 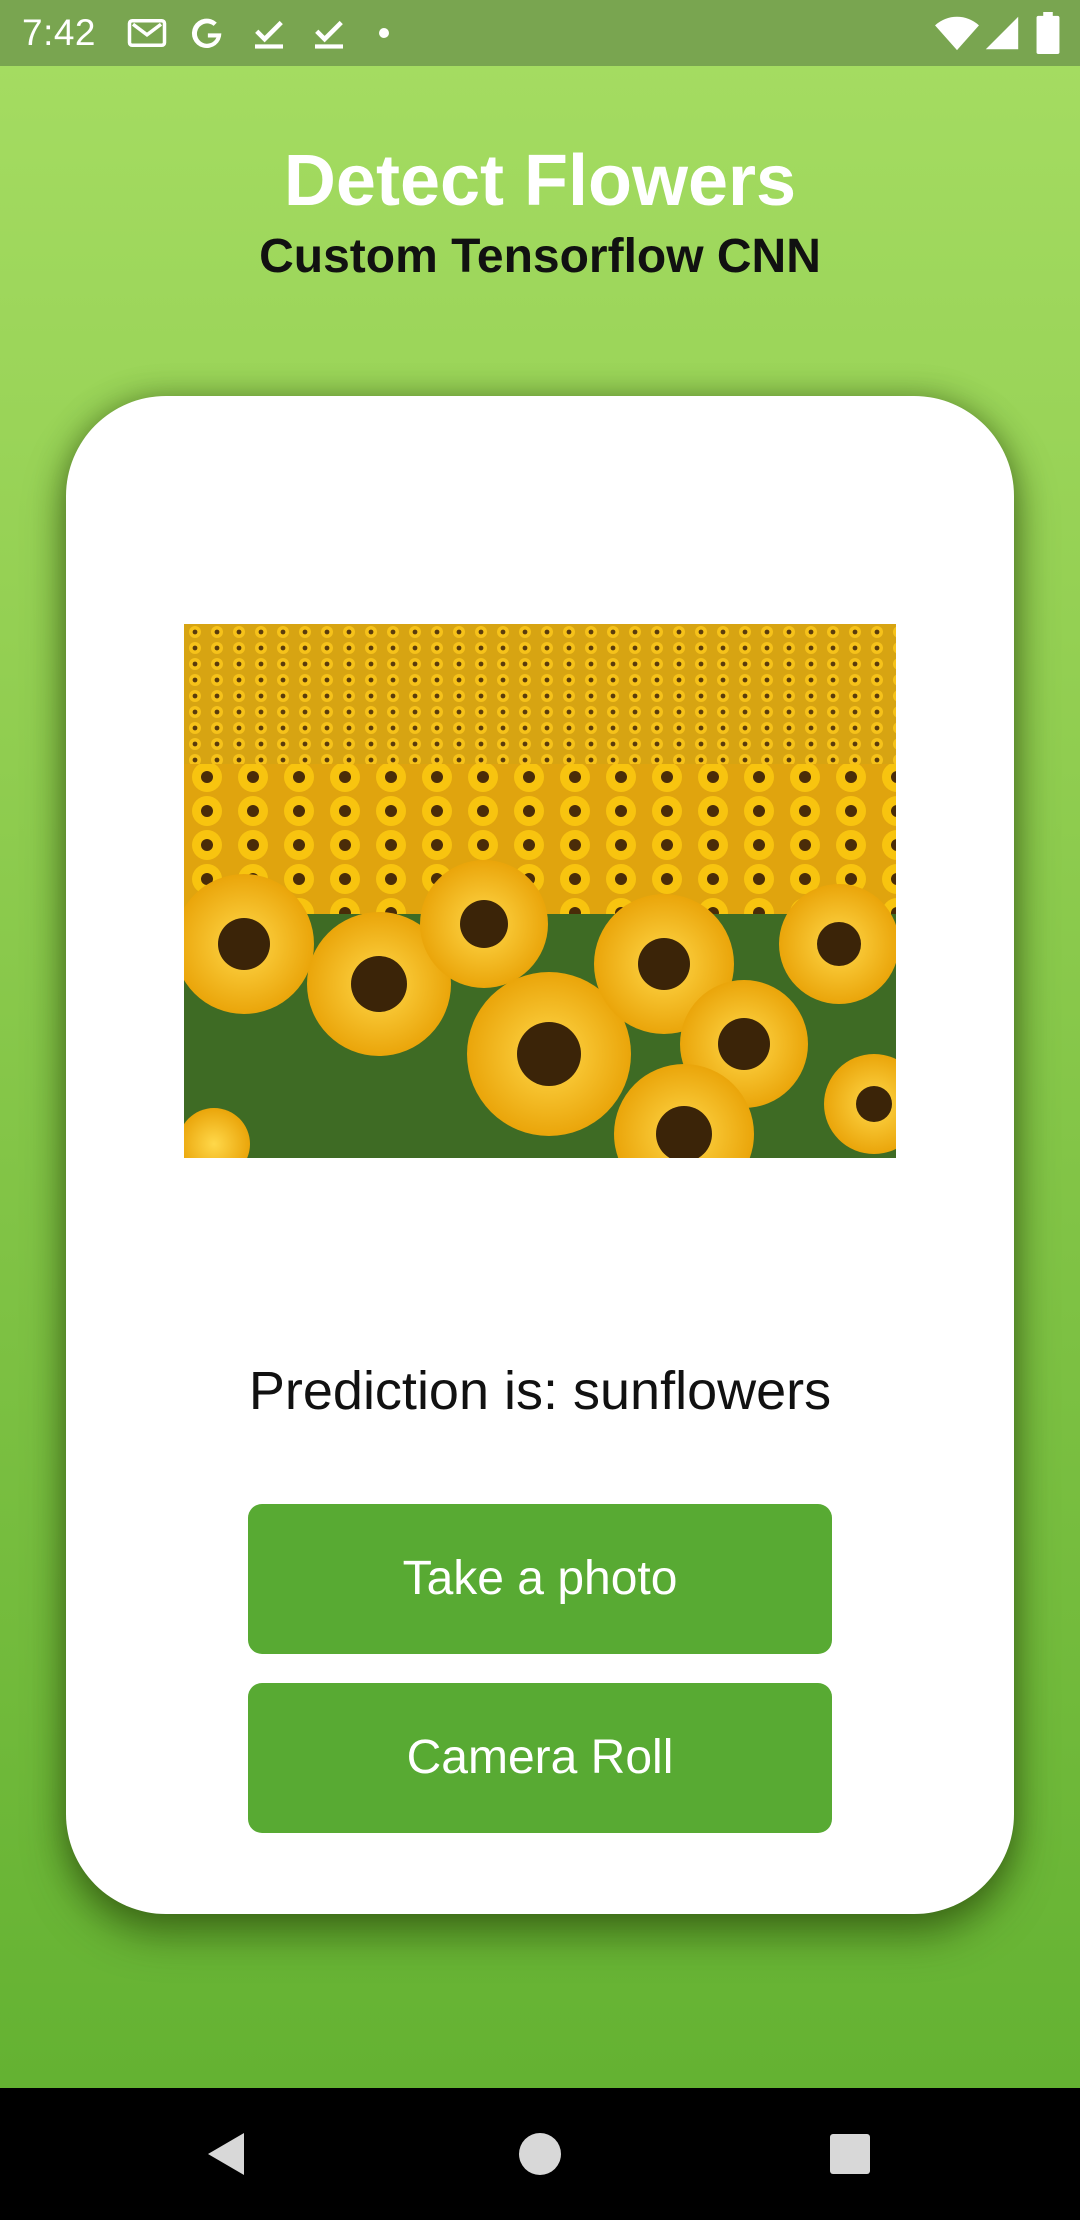 What do you see at coordinates (957, 33) in the screenshot?
I see `wifi-icon` at bounding box center [957, 33].